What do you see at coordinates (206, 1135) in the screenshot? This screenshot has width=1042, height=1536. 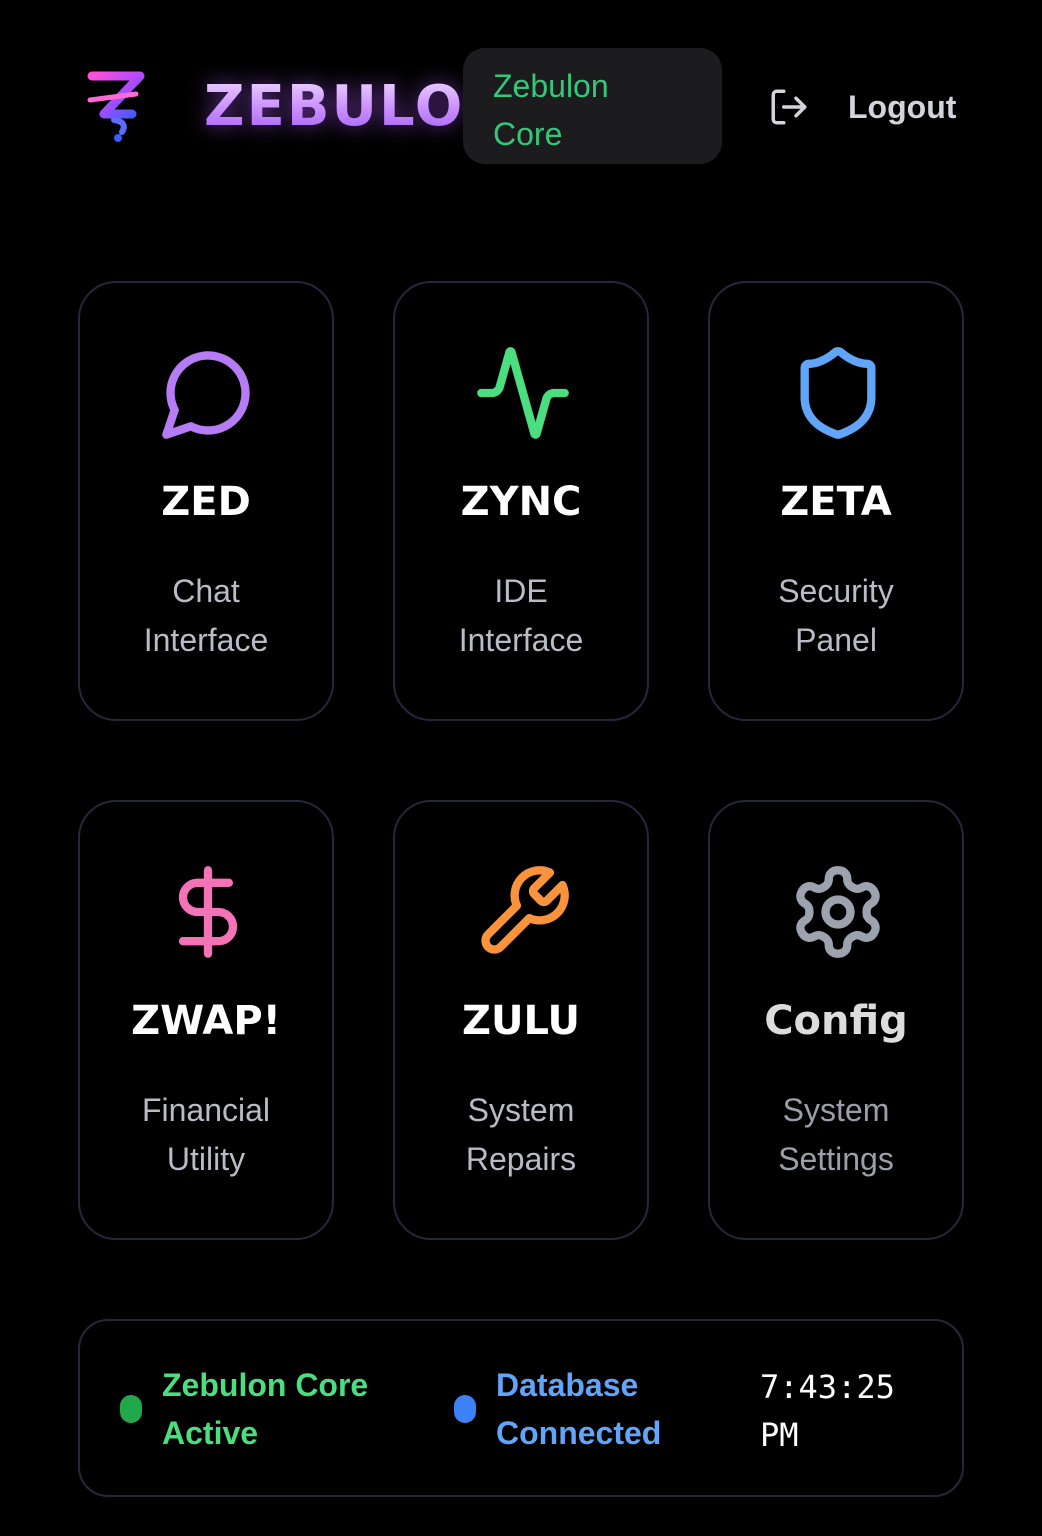 I see `card-description: Financial Utility` at bounding box center [206, 1135].